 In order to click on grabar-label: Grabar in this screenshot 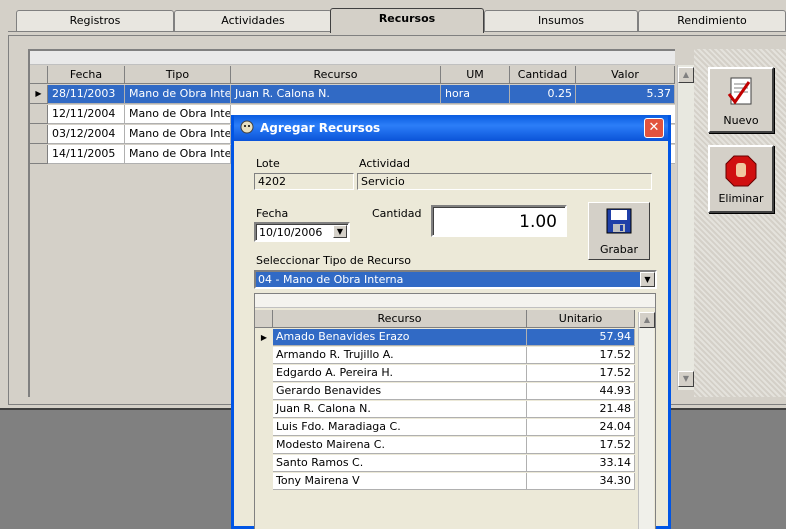, I will do `click(619, 249)`.